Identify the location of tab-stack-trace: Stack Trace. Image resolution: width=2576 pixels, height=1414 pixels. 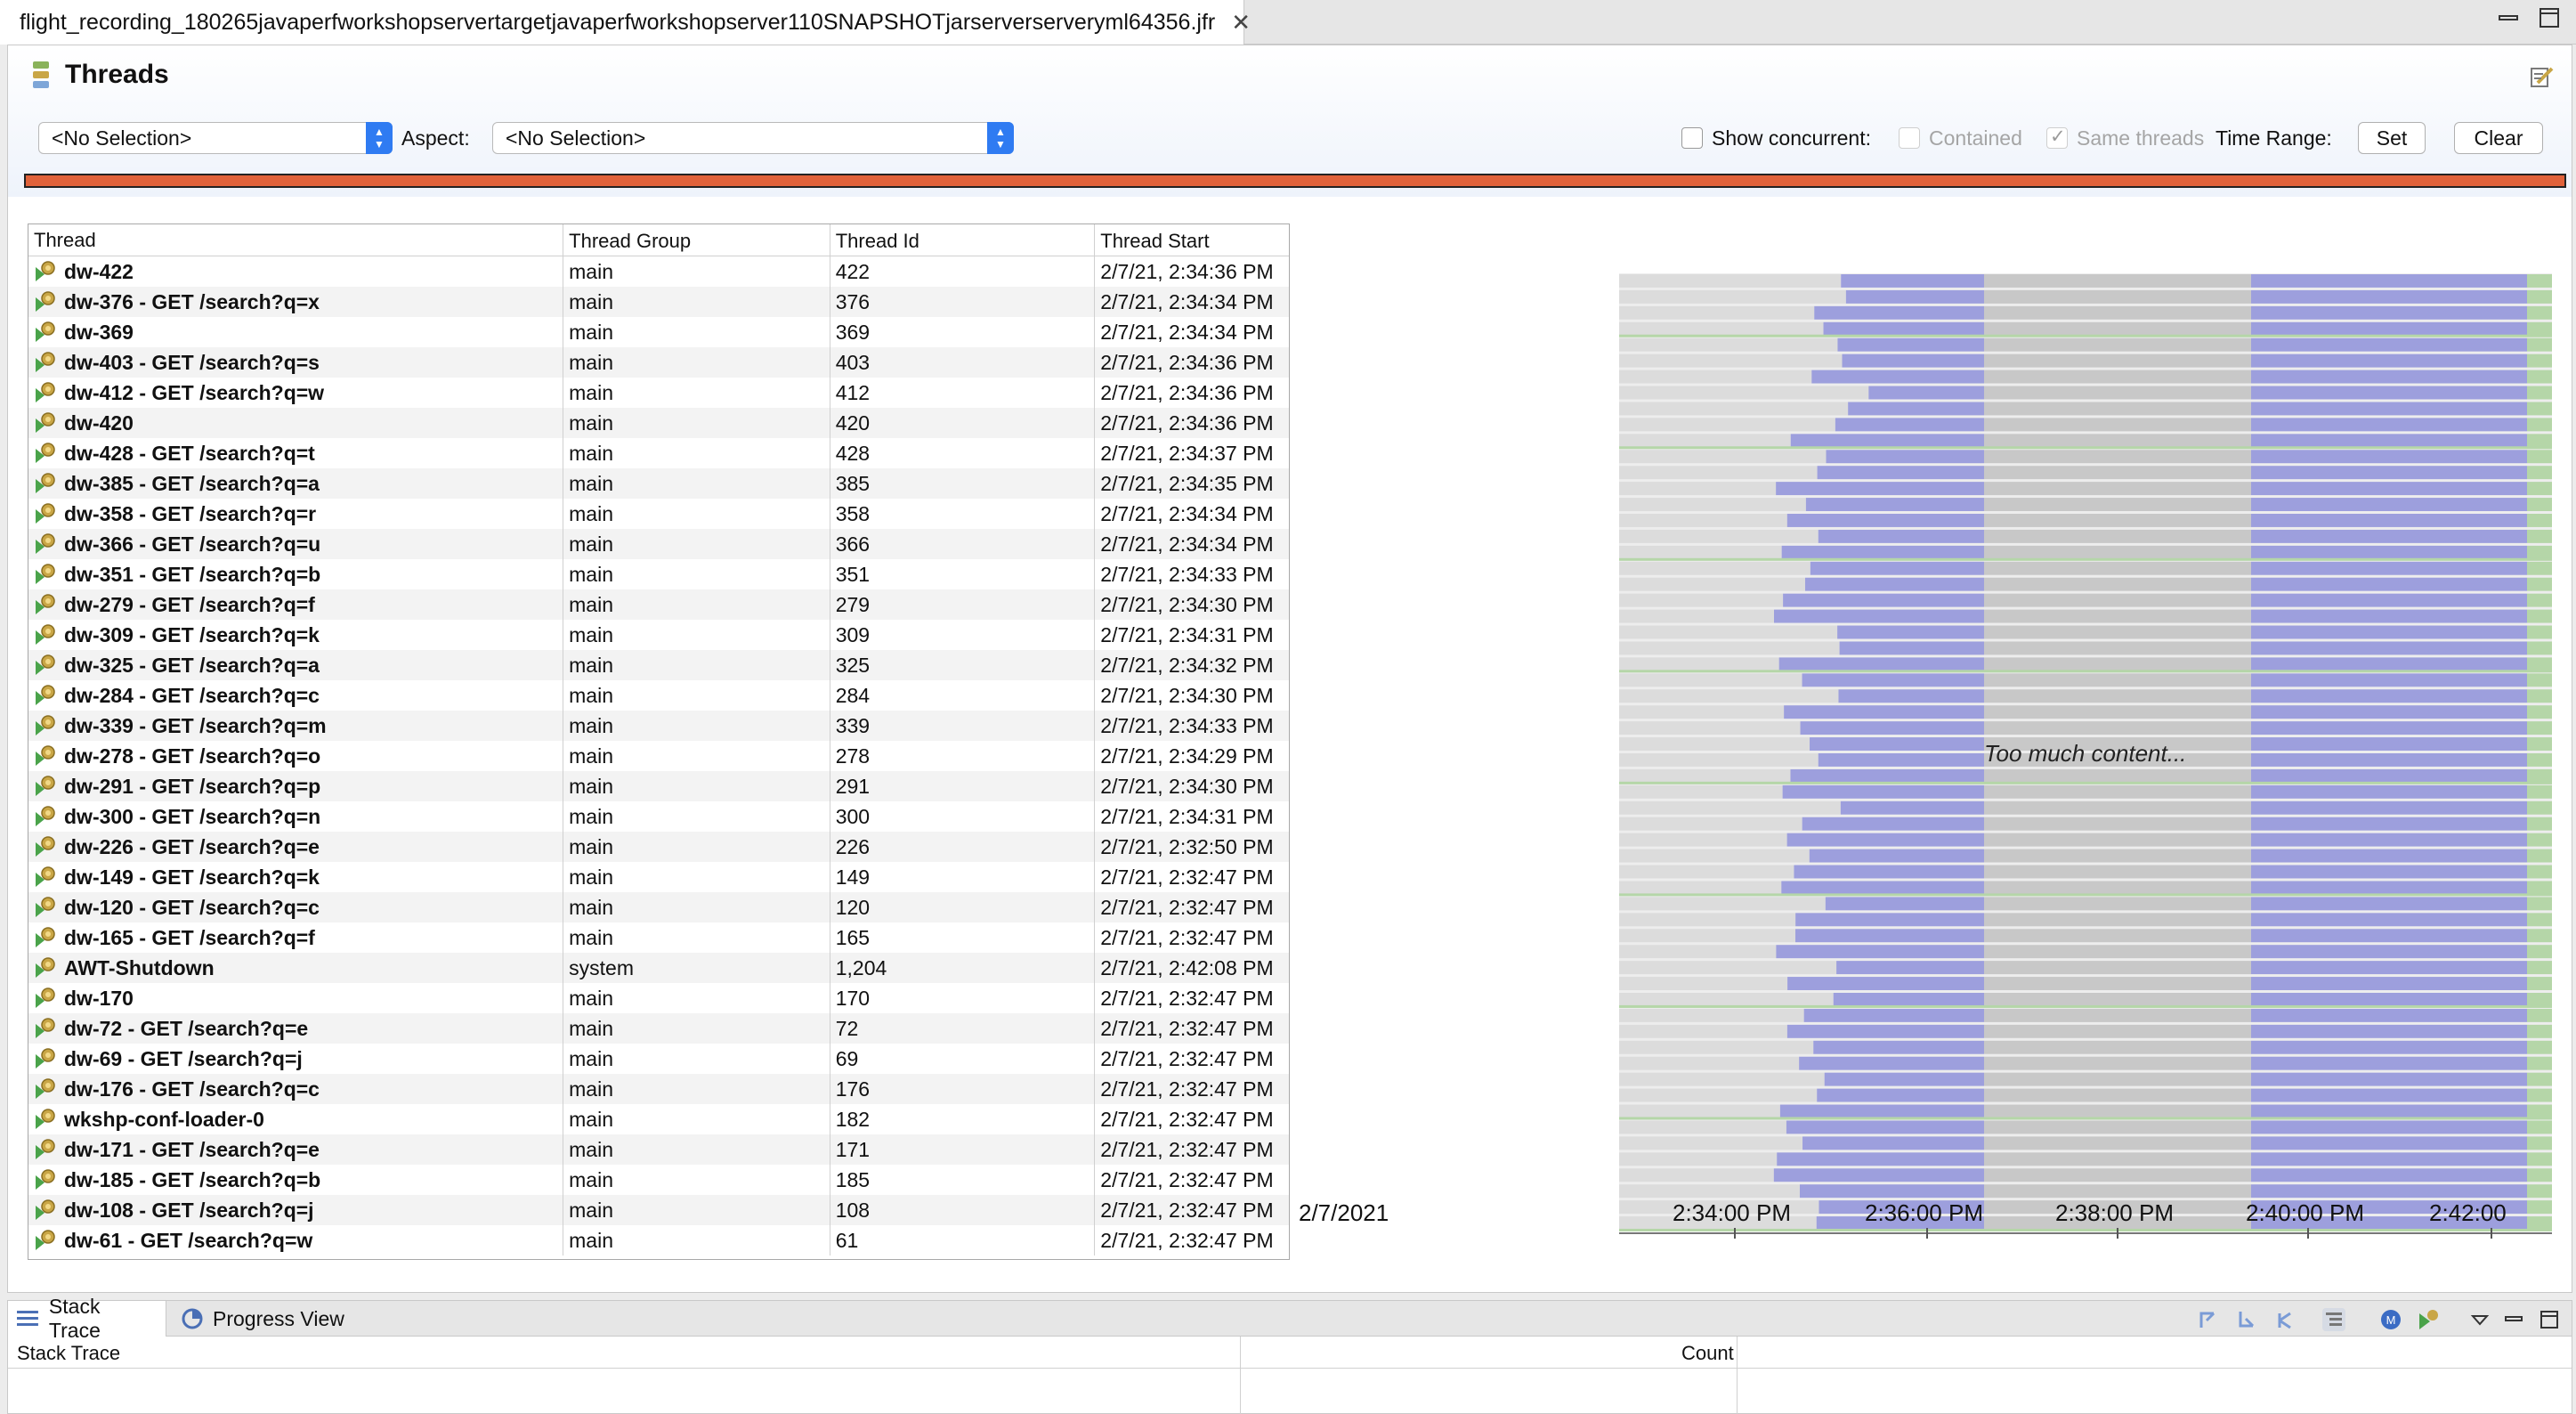
(87, 1318).